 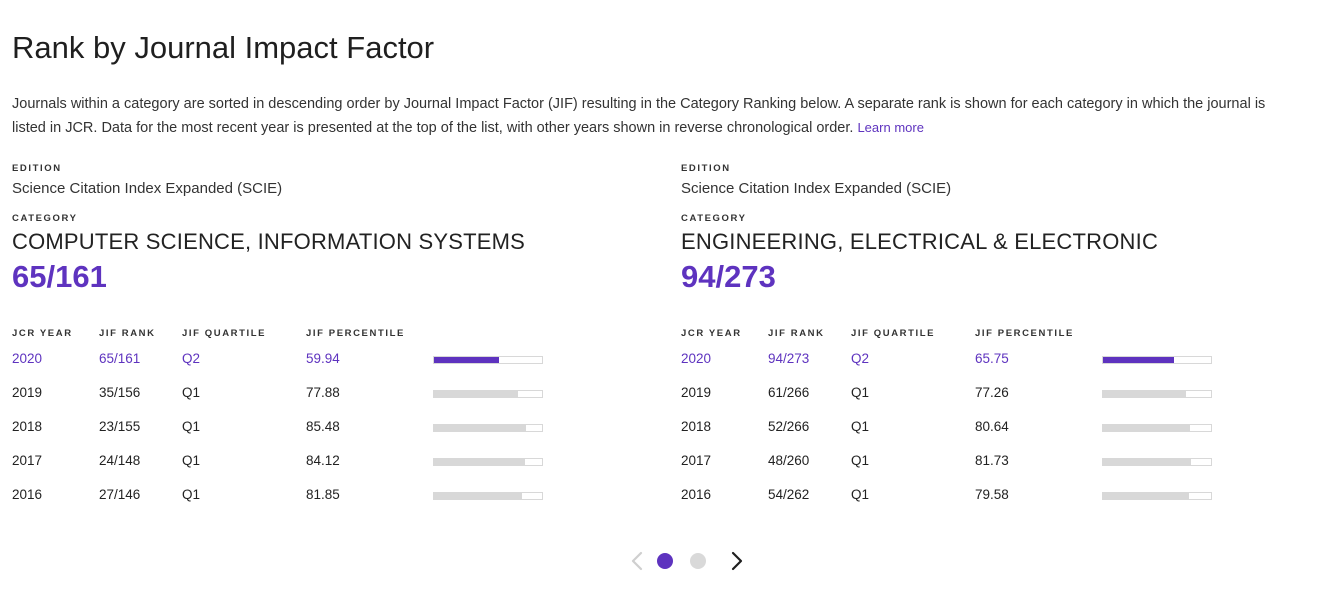 I want to click on rank-cell: 94/273, so click(x=789, y=358).